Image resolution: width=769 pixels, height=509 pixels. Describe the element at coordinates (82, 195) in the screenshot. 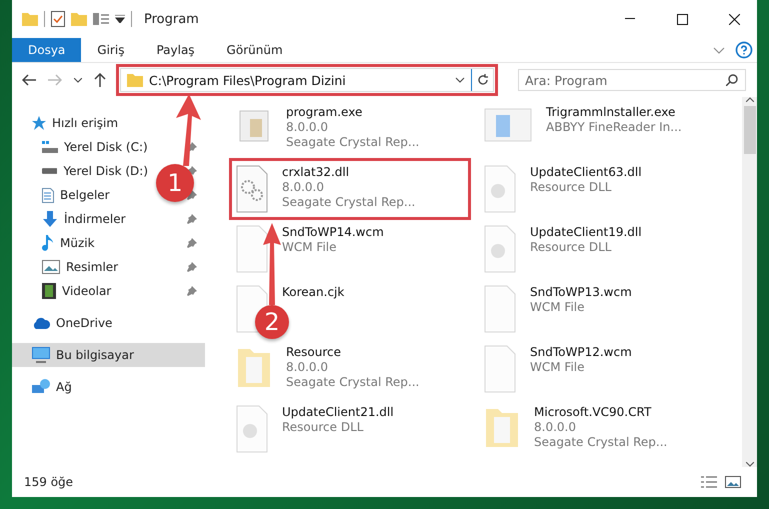

I see `nav-item: Belgeler` at that location.